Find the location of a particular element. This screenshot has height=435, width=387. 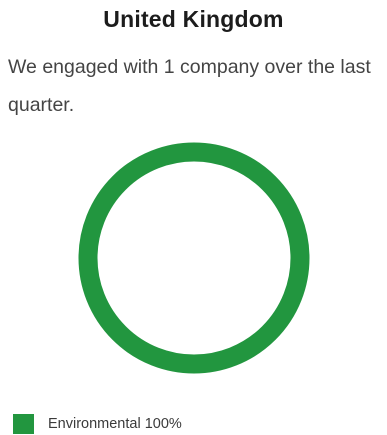

legend-label-environmental: Environmental 100% is located at coordinates (115, 424).